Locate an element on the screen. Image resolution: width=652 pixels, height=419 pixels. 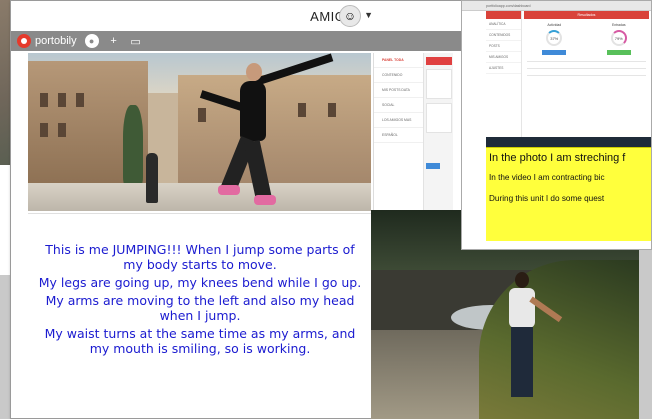
app-logo-icon is located at coordinates (24, 41).